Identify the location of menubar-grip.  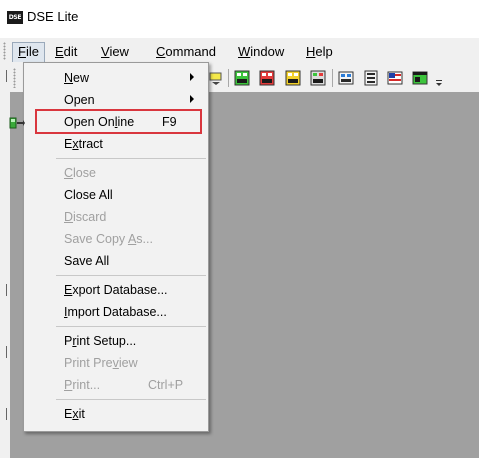
(4, 51).